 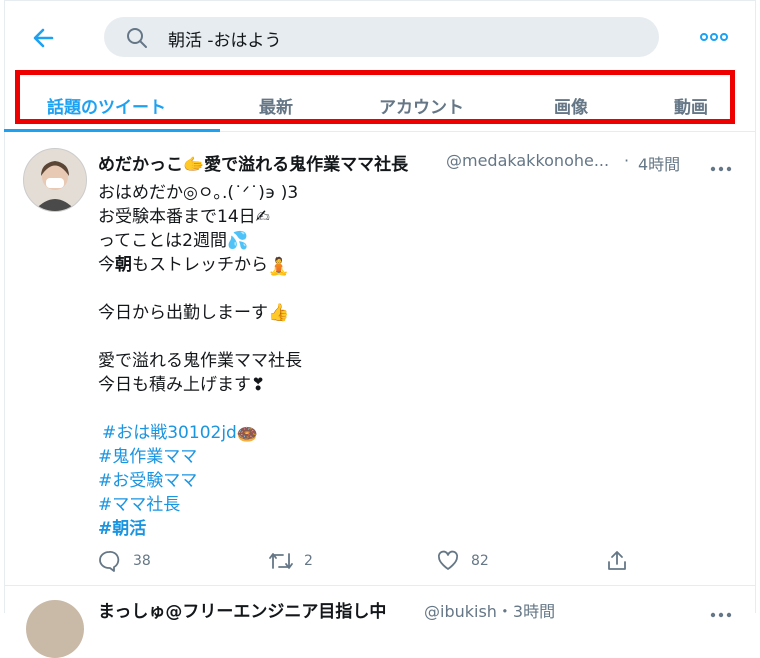 I want to click on tweet-display-name: まっしゅ@フリーエンジニア目指し中, so click(x=242, y=609).